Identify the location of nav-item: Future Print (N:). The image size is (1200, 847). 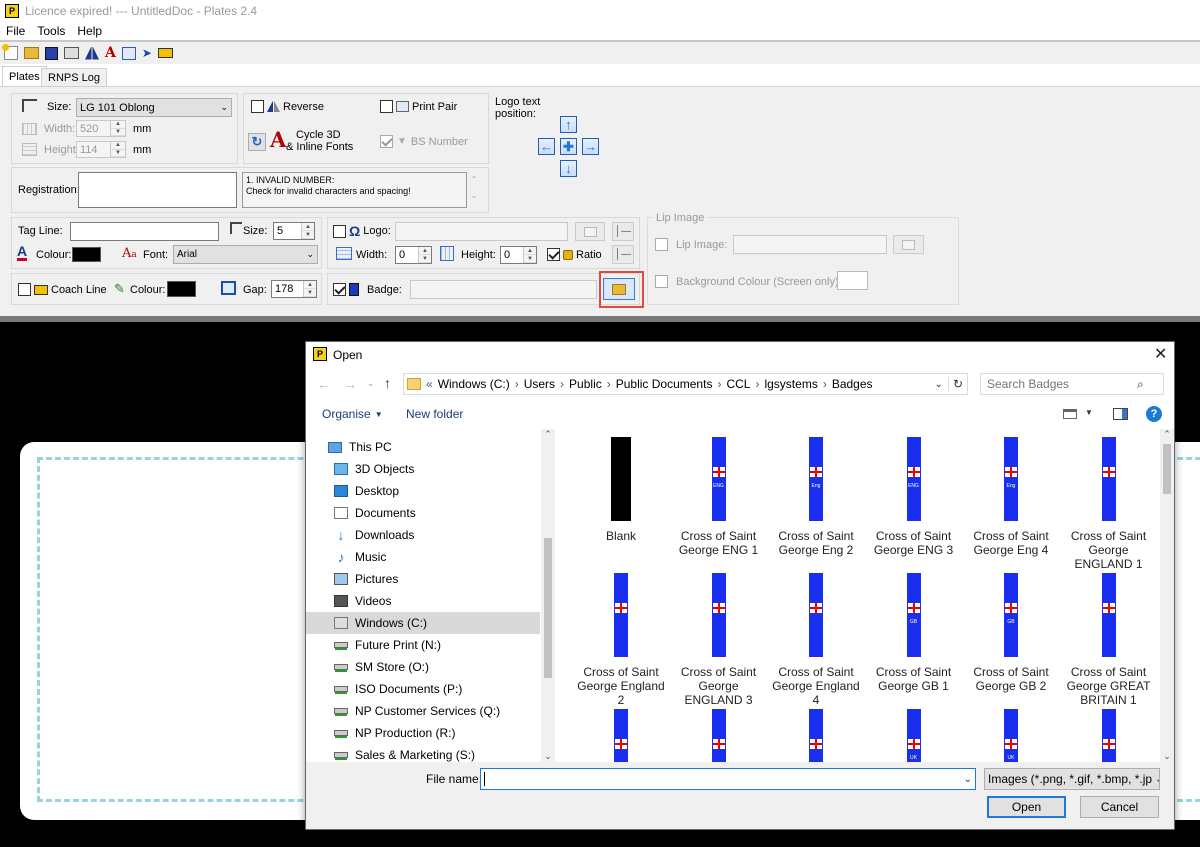
(387, 645).